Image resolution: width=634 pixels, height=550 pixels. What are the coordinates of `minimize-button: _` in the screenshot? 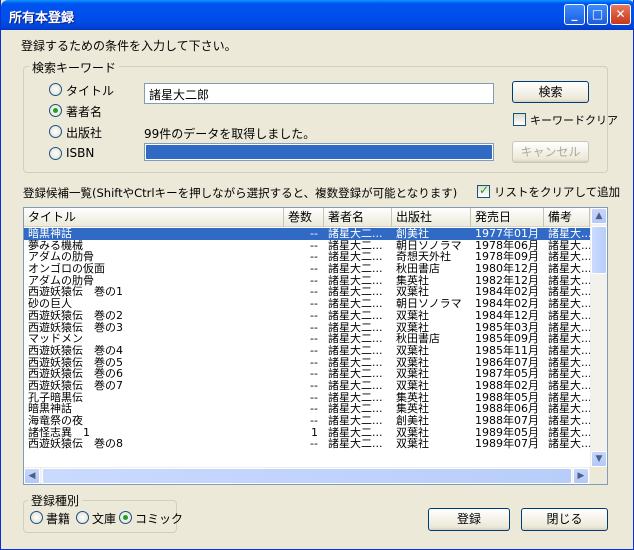 It's located at (574, 14).